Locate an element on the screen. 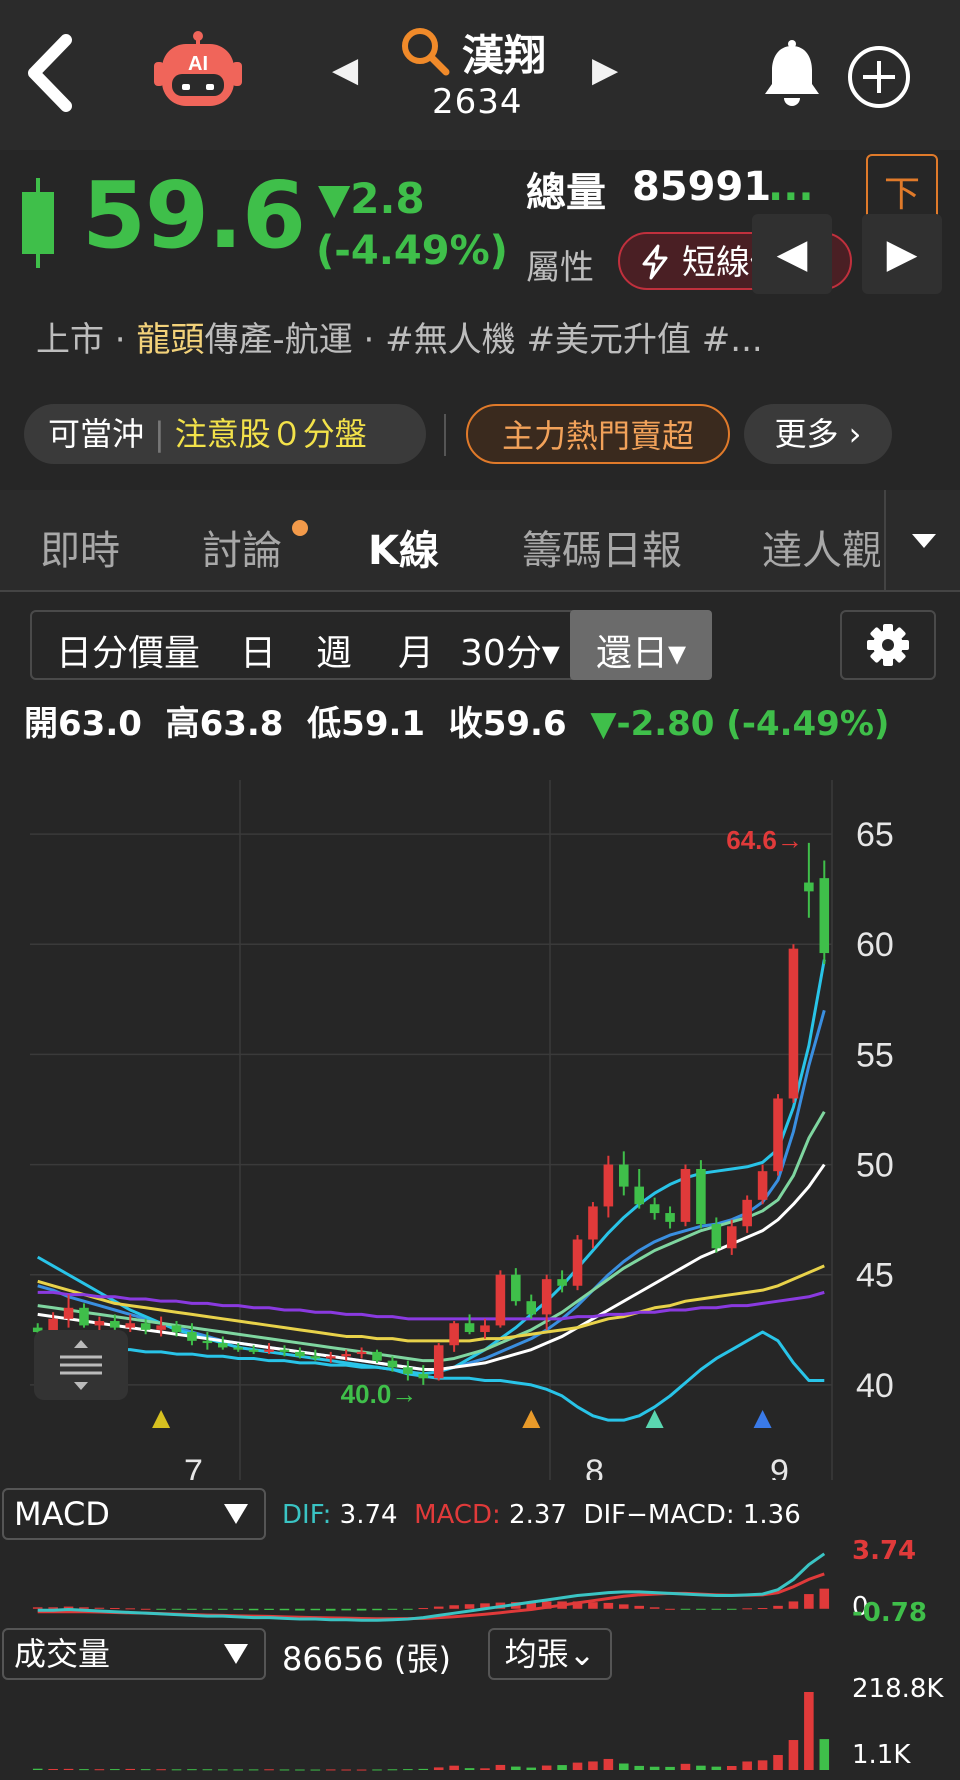 This screenshot has height=1780, width=960. volume-indicator-select: 成交量 is located at coordinates (134, 1654).